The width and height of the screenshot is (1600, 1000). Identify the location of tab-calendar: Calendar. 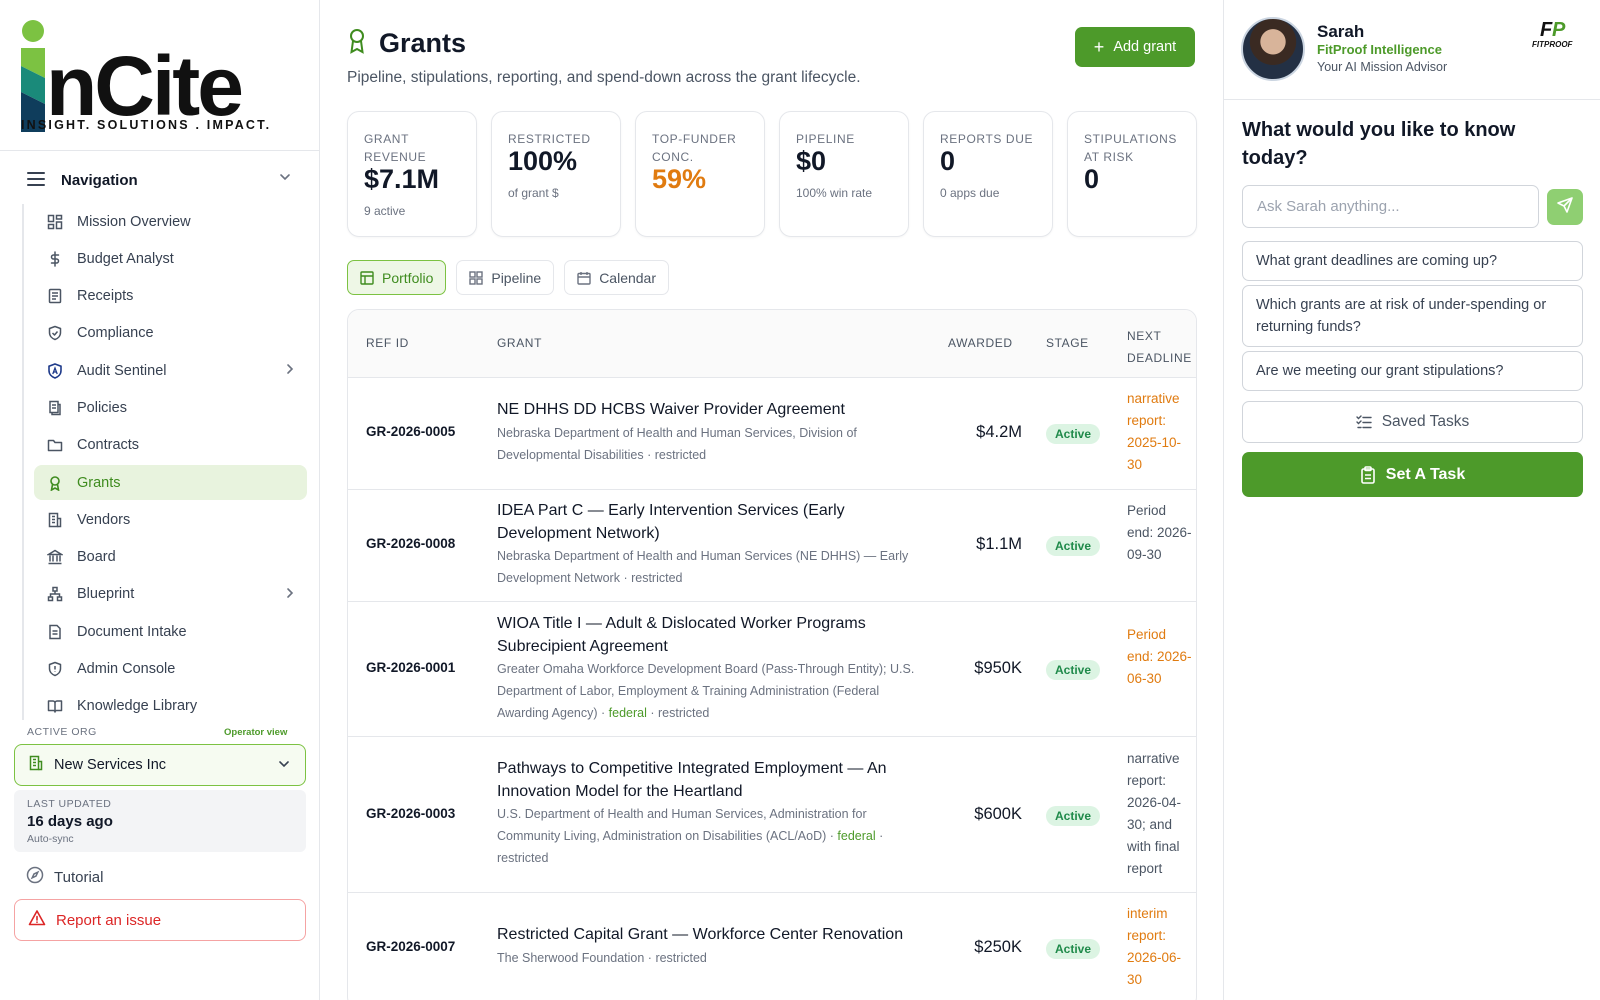
(617, 277).